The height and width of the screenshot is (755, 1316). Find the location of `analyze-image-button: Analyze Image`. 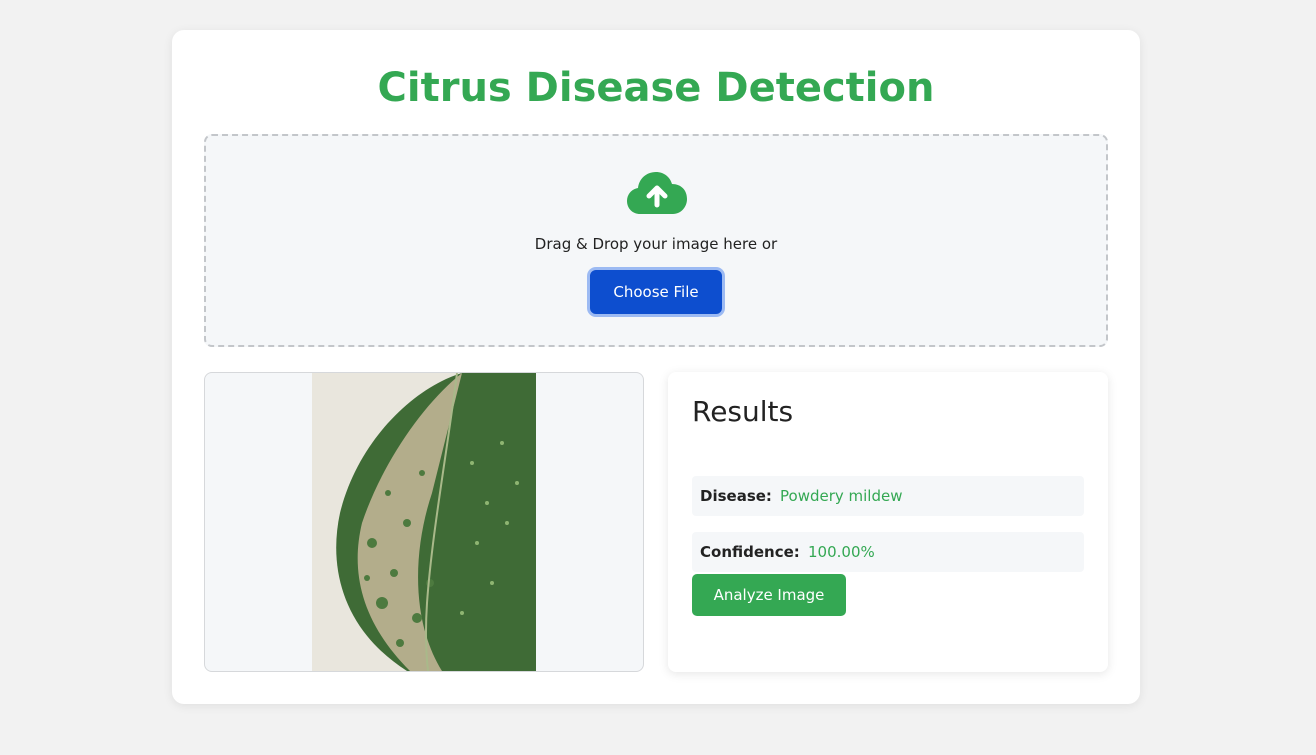

analyze-image-button: Analyze Image is located at coordinates (769, 595).